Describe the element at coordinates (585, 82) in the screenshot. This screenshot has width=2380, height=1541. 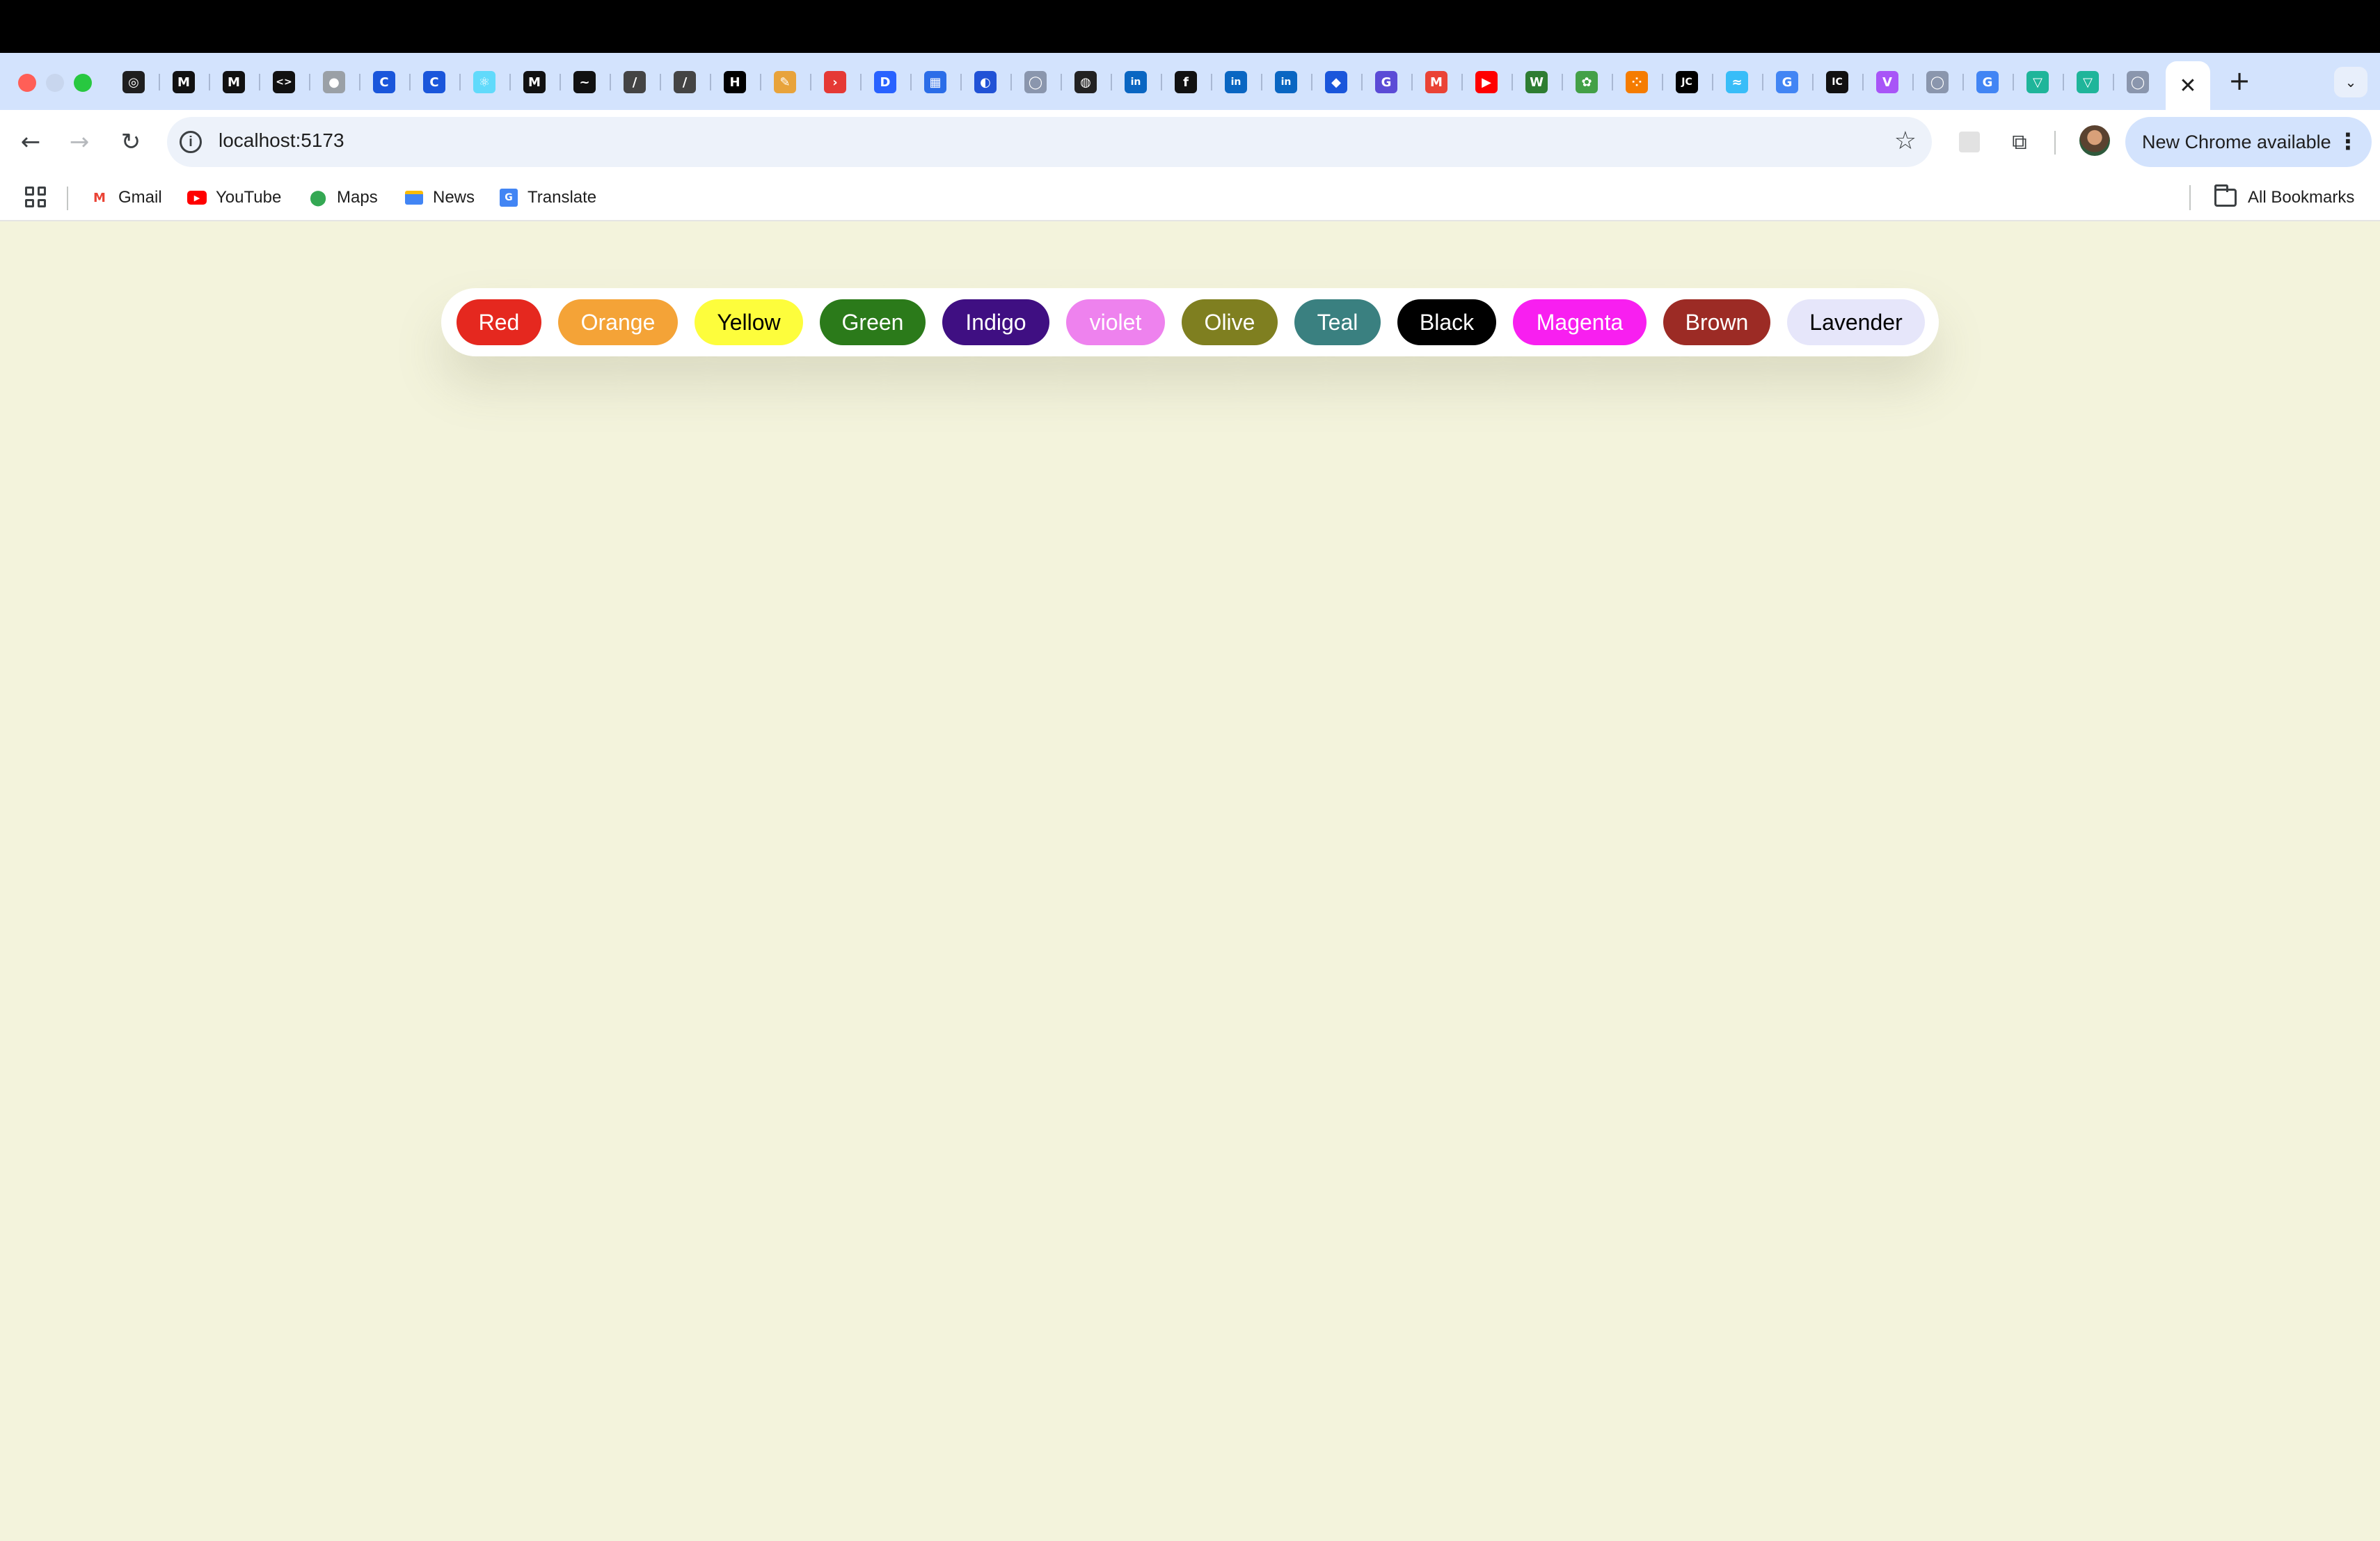
I see `browser-tab: ~` at that location.